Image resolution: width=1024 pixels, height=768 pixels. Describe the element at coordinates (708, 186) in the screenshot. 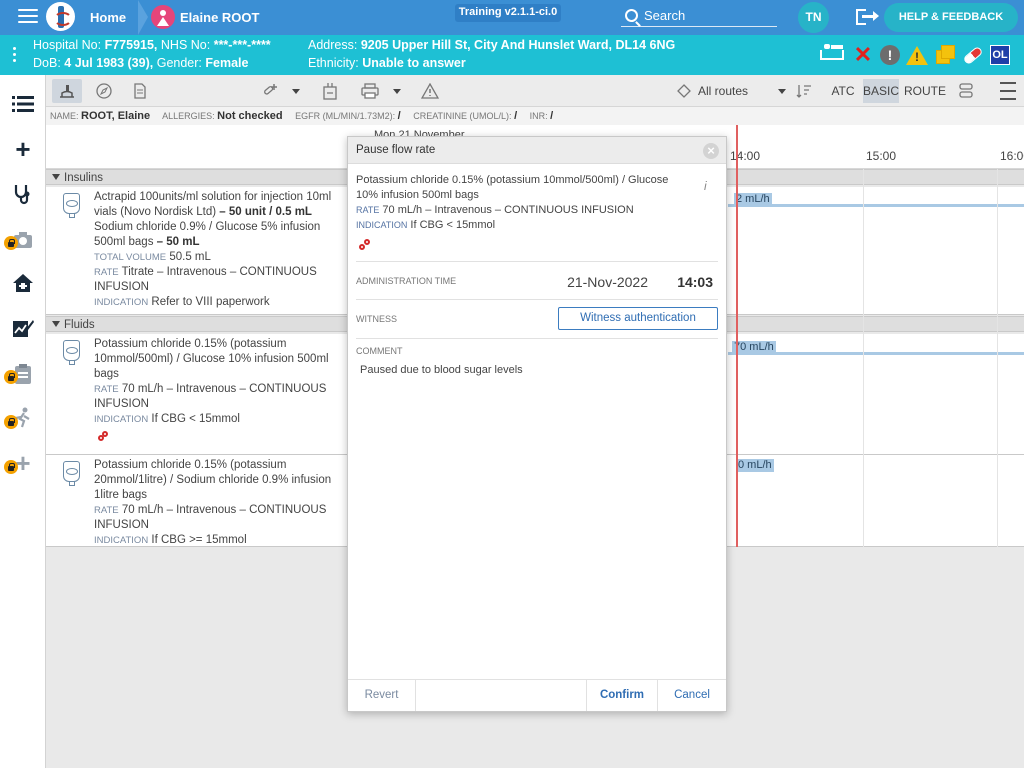

I see `info-icon: i` at that location.